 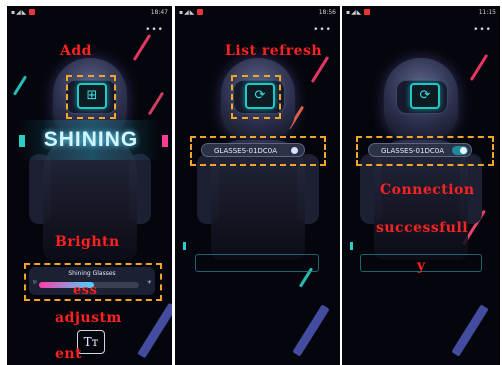 What do you see at coordinates (91, 97) in the screenshot?
I see `highlight-box-add` at bounding box center [91, 97].